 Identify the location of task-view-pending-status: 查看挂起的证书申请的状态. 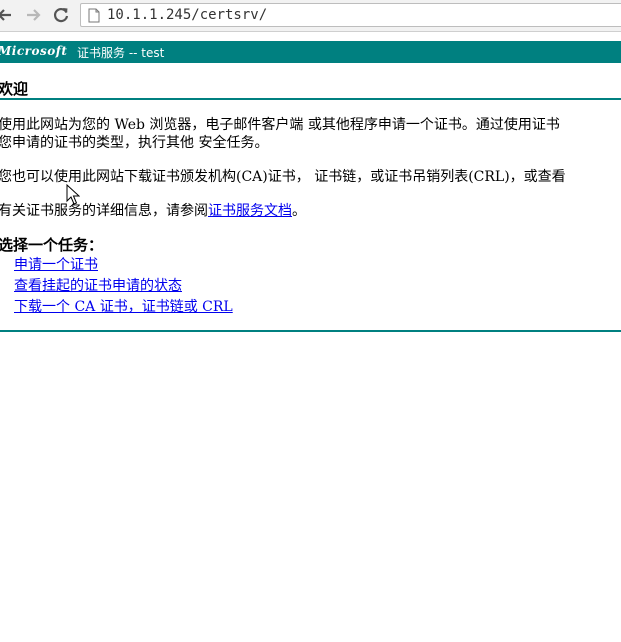
(98, 285).